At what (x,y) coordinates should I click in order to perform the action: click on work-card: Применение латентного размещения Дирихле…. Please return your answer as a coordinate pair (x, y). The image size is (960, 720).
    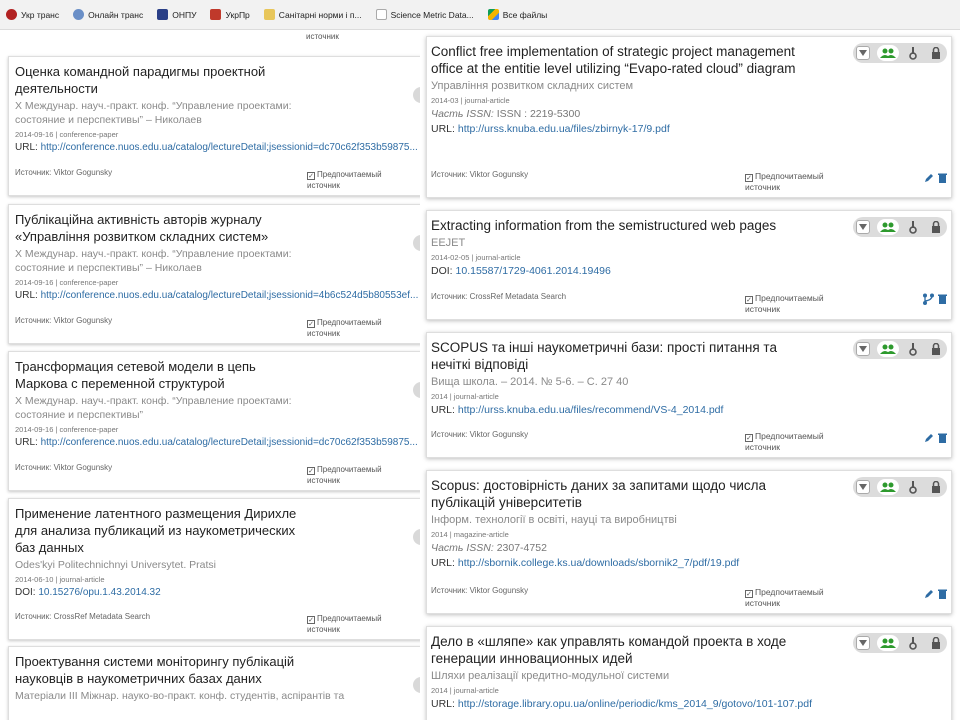
    Looking at the image, I should click on (216, 569).